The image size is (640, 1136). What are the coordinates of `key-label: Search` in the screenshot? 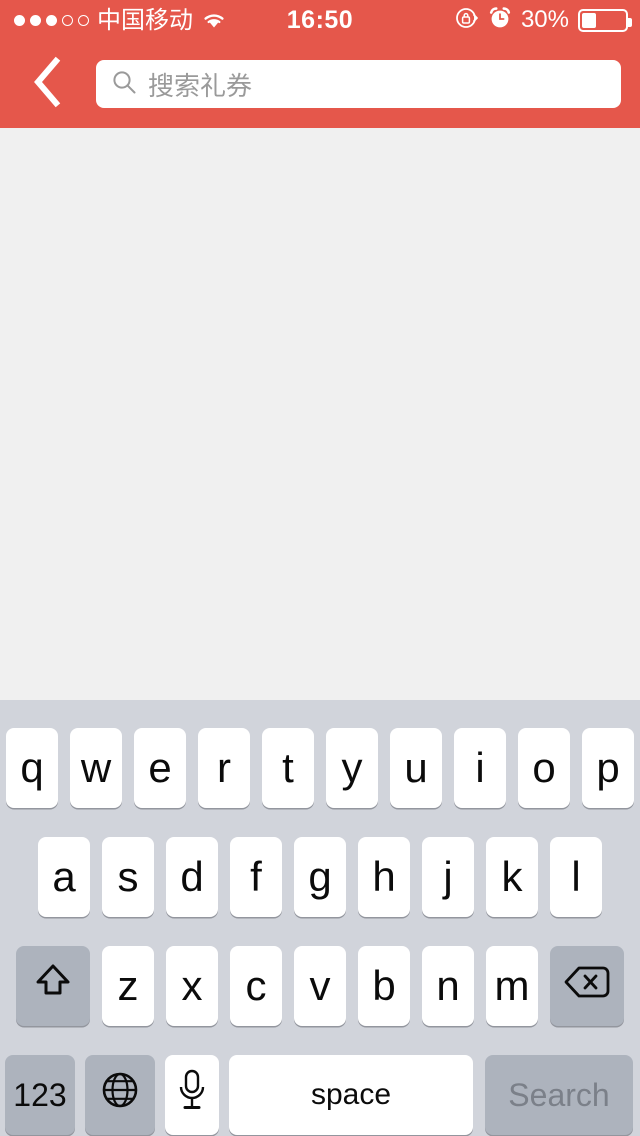 It's located at (559, 1094).